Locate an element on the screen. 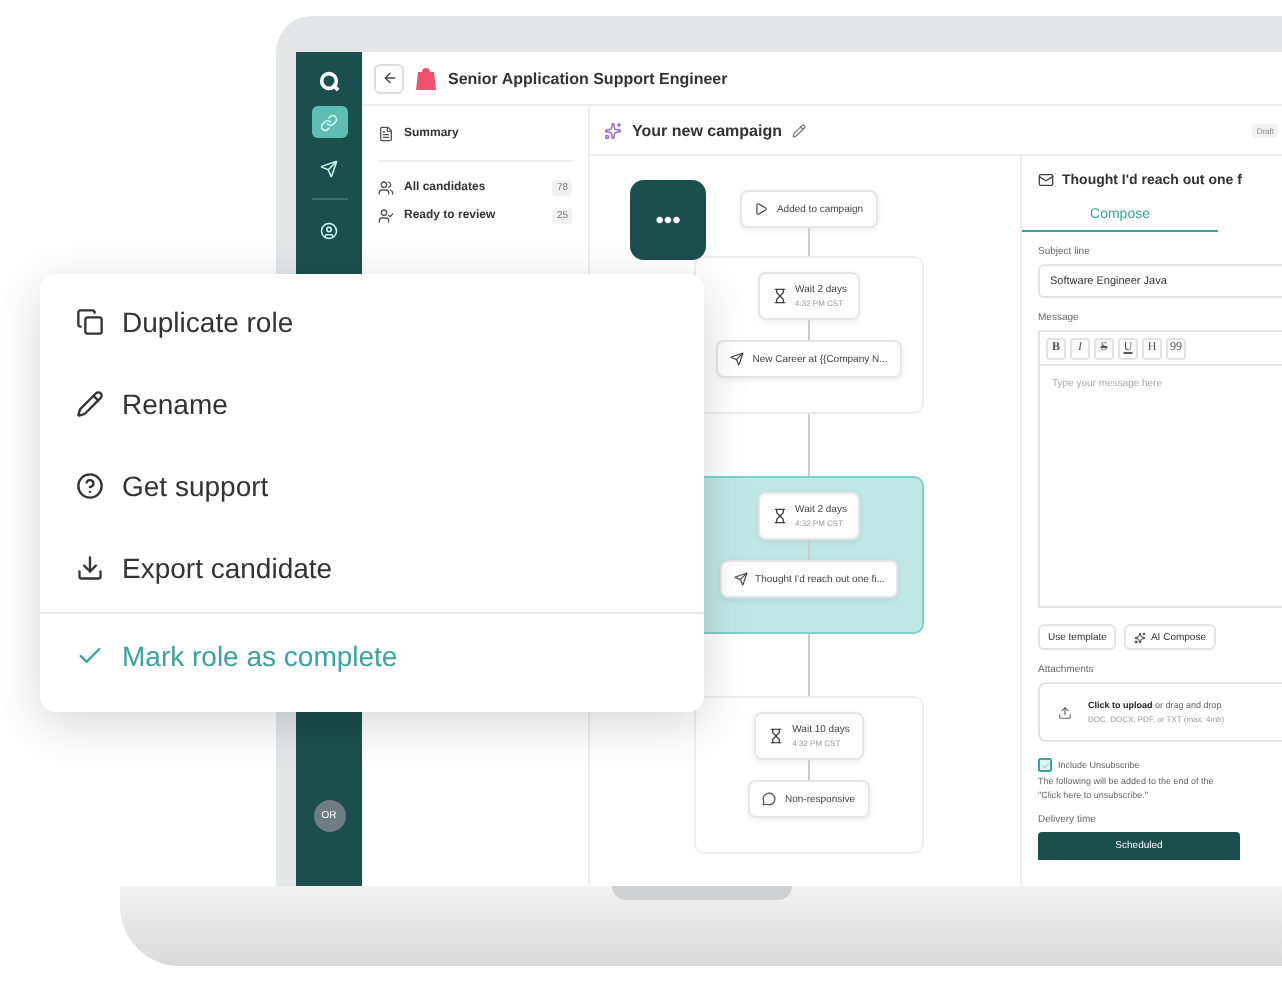 The width and height of the screenshot is (1282, 982). user-check-icon is located at coordinates (386, 216).